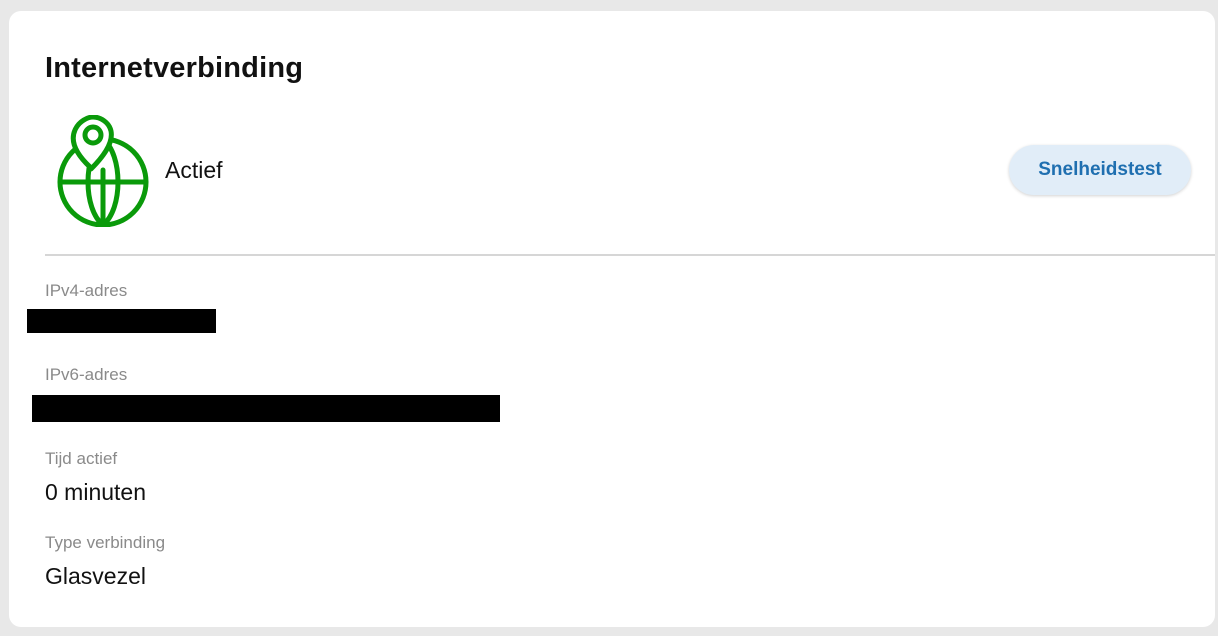 The height and width of the screenshot is (636, 1218). What do you see at coordinates (95, 477) in the screenshot?
I see `uptime-field: Tijd actief 0 minuten` at bounding box center [95, 477].